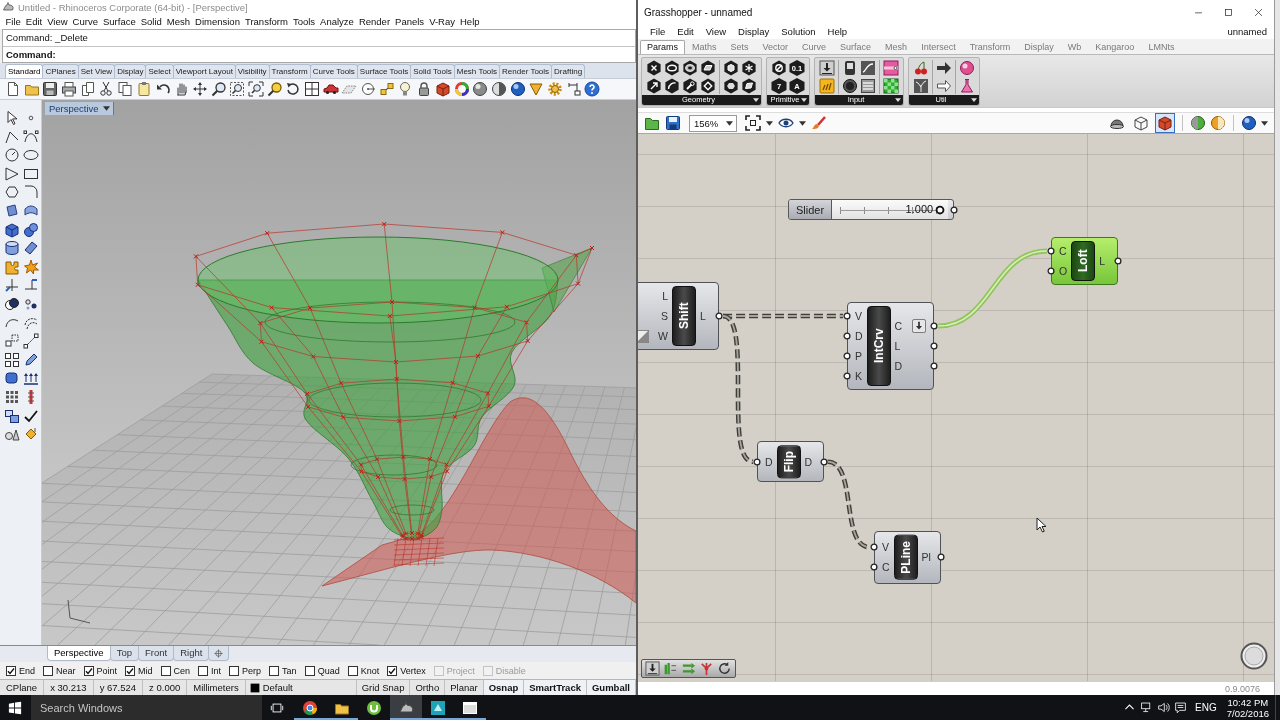 The image size is (1280, 720). I want to click on viewport-tab: Perspective, so click(79, 653).